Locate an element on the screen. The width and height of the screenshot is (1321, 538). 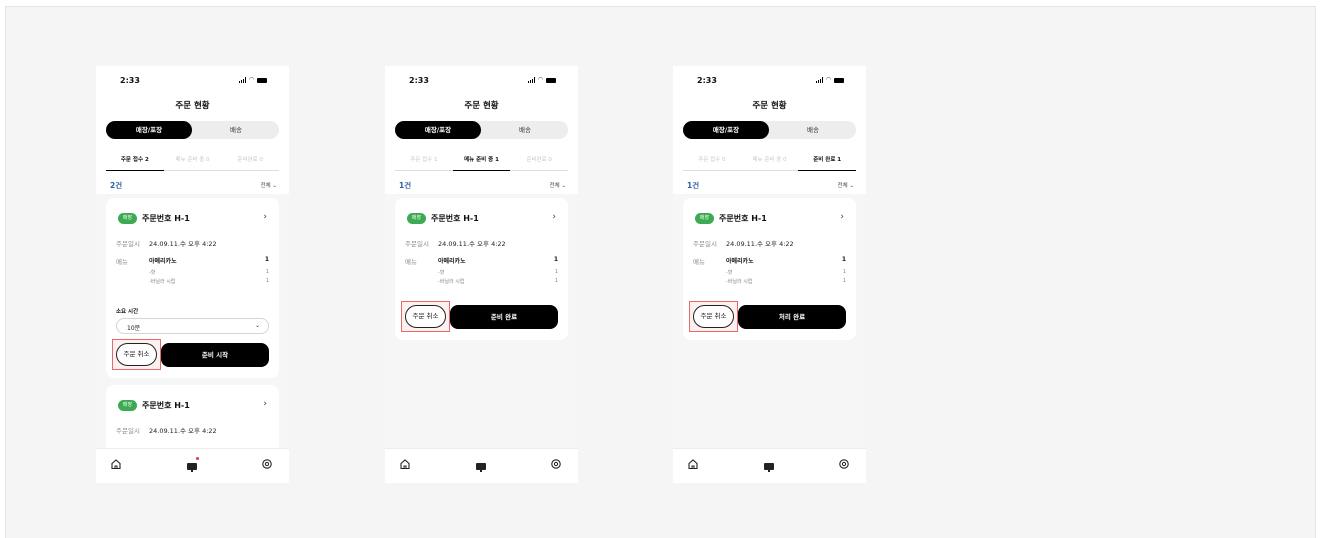
prep-time-value: 10분 is located at coordinates (134, 328).